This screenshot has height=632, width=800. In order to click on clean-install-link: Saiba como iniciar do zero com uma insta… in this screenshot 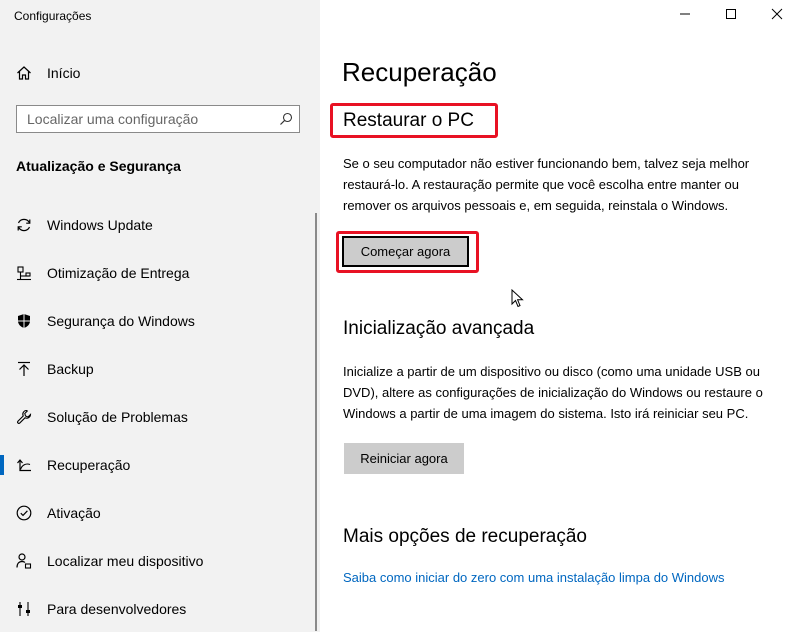, I will do `click(534, 577)`.